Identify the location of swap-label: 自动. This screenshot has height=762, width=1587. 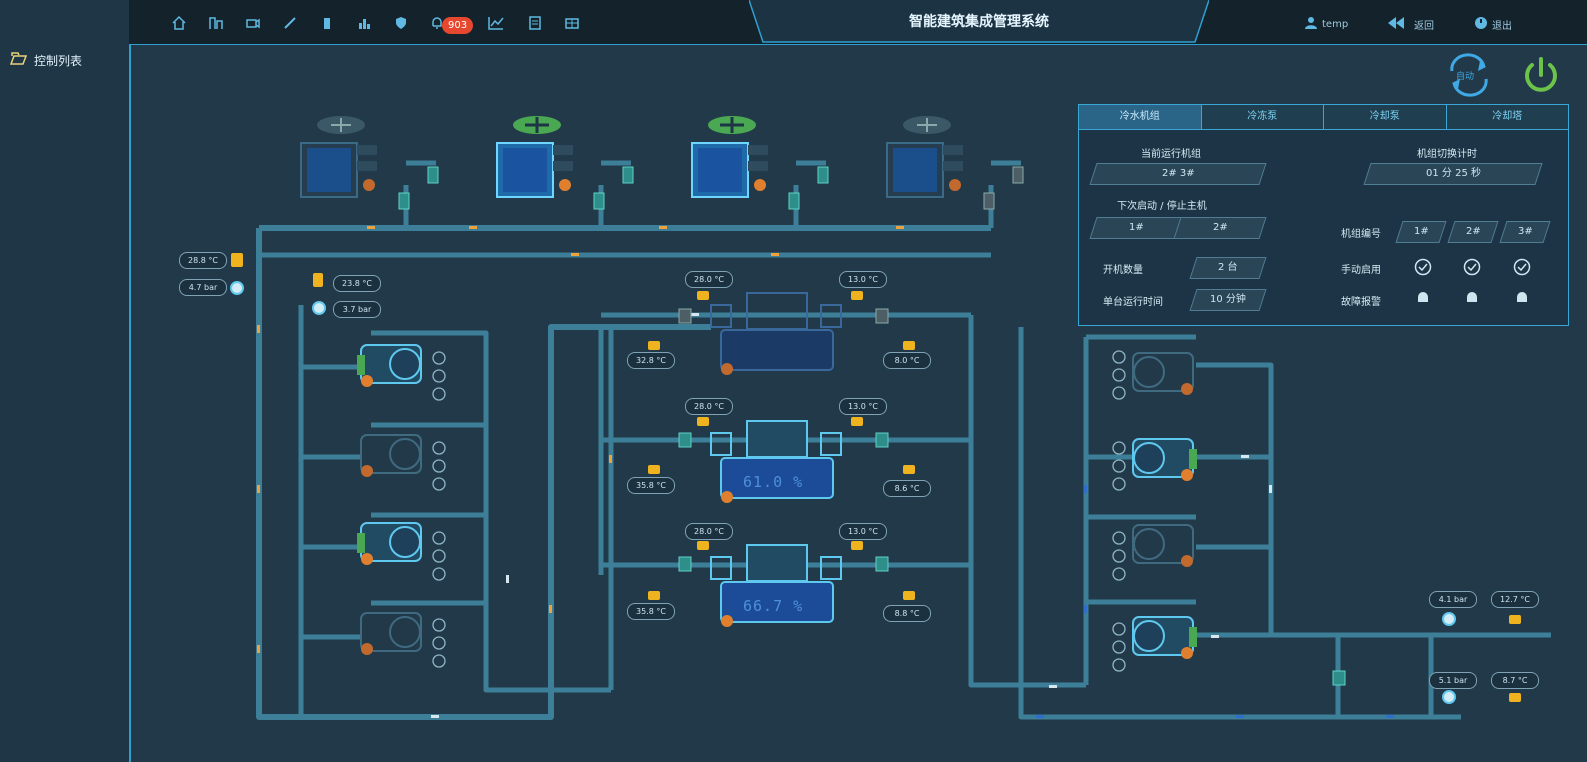
(1465, 77).